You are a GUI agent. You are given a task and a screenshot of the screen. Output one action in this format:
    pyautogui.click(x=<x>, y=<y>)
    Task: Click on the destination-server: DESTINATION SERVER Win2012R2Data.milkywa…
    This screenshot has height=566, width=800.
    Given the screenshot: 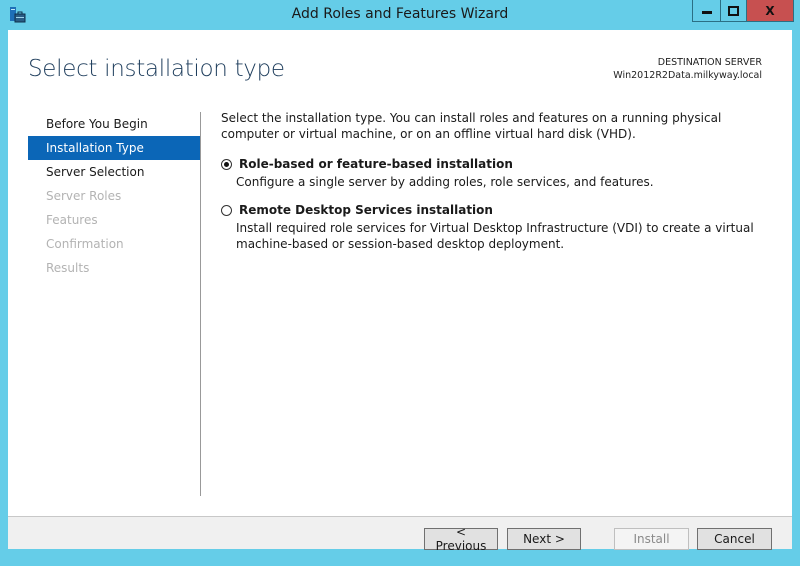 What is the action you would take?
    pyautogui.click(x=687, y=69)
    